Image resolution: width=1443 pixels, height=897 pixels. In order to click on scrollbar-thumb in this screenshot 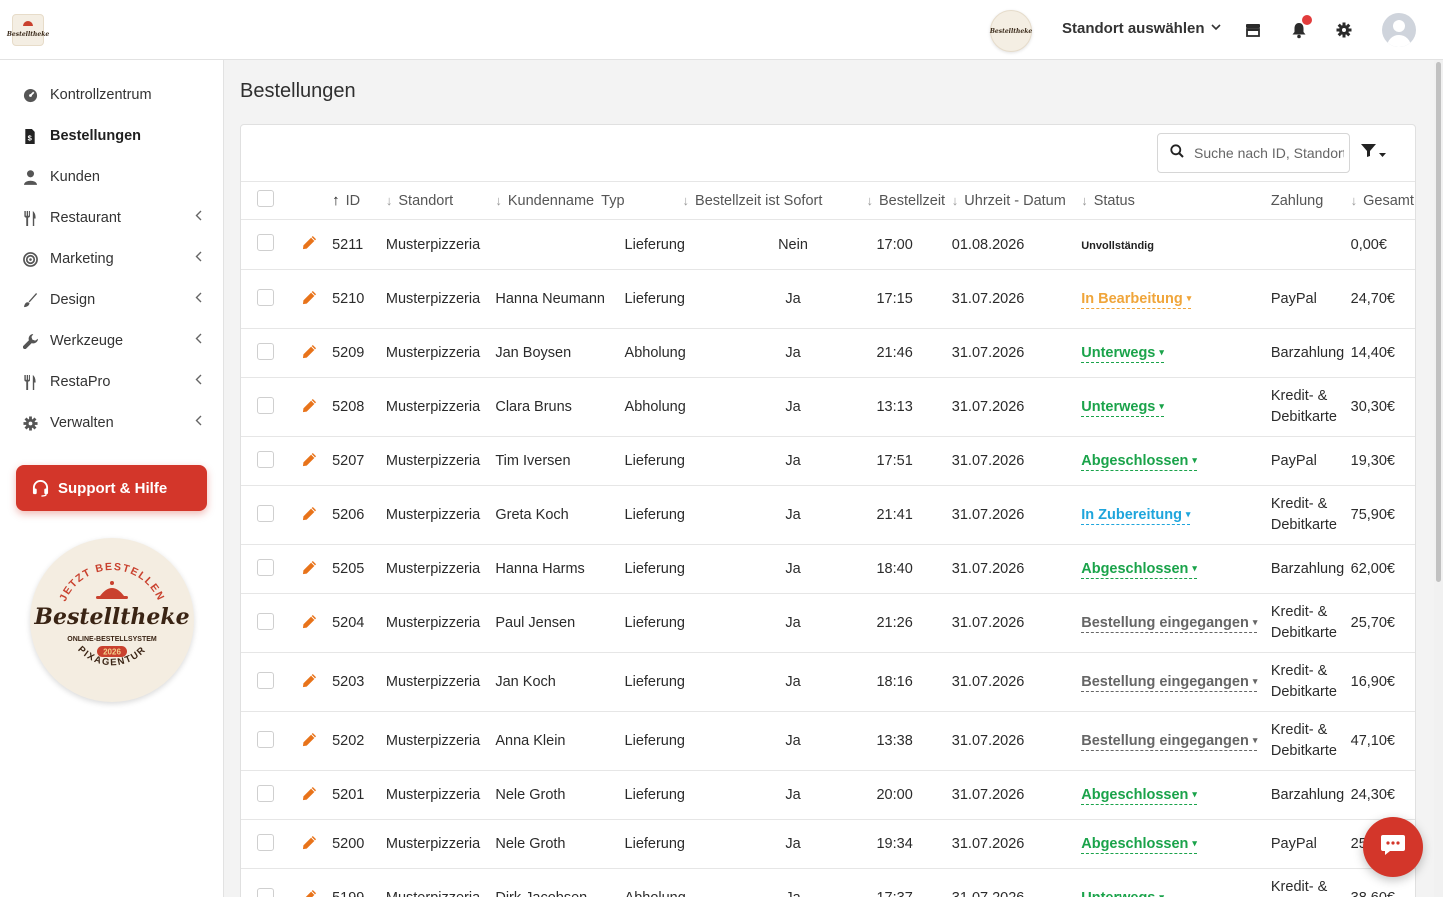, I will do `click(1438, 322)`.